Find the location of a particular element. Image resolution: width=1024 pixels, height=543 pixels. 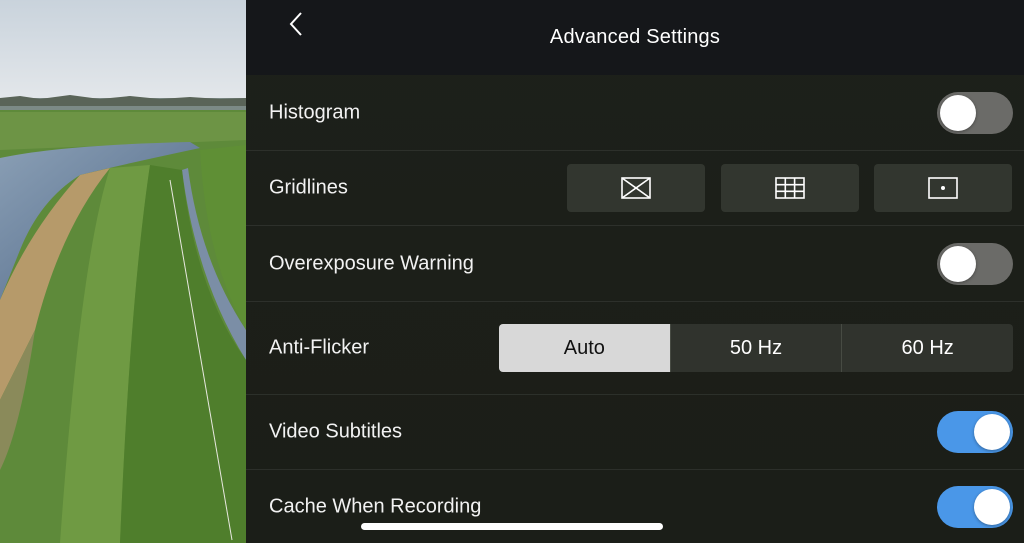

overexposure-label: Overexposure Warning is located at coordinates (371, 263).